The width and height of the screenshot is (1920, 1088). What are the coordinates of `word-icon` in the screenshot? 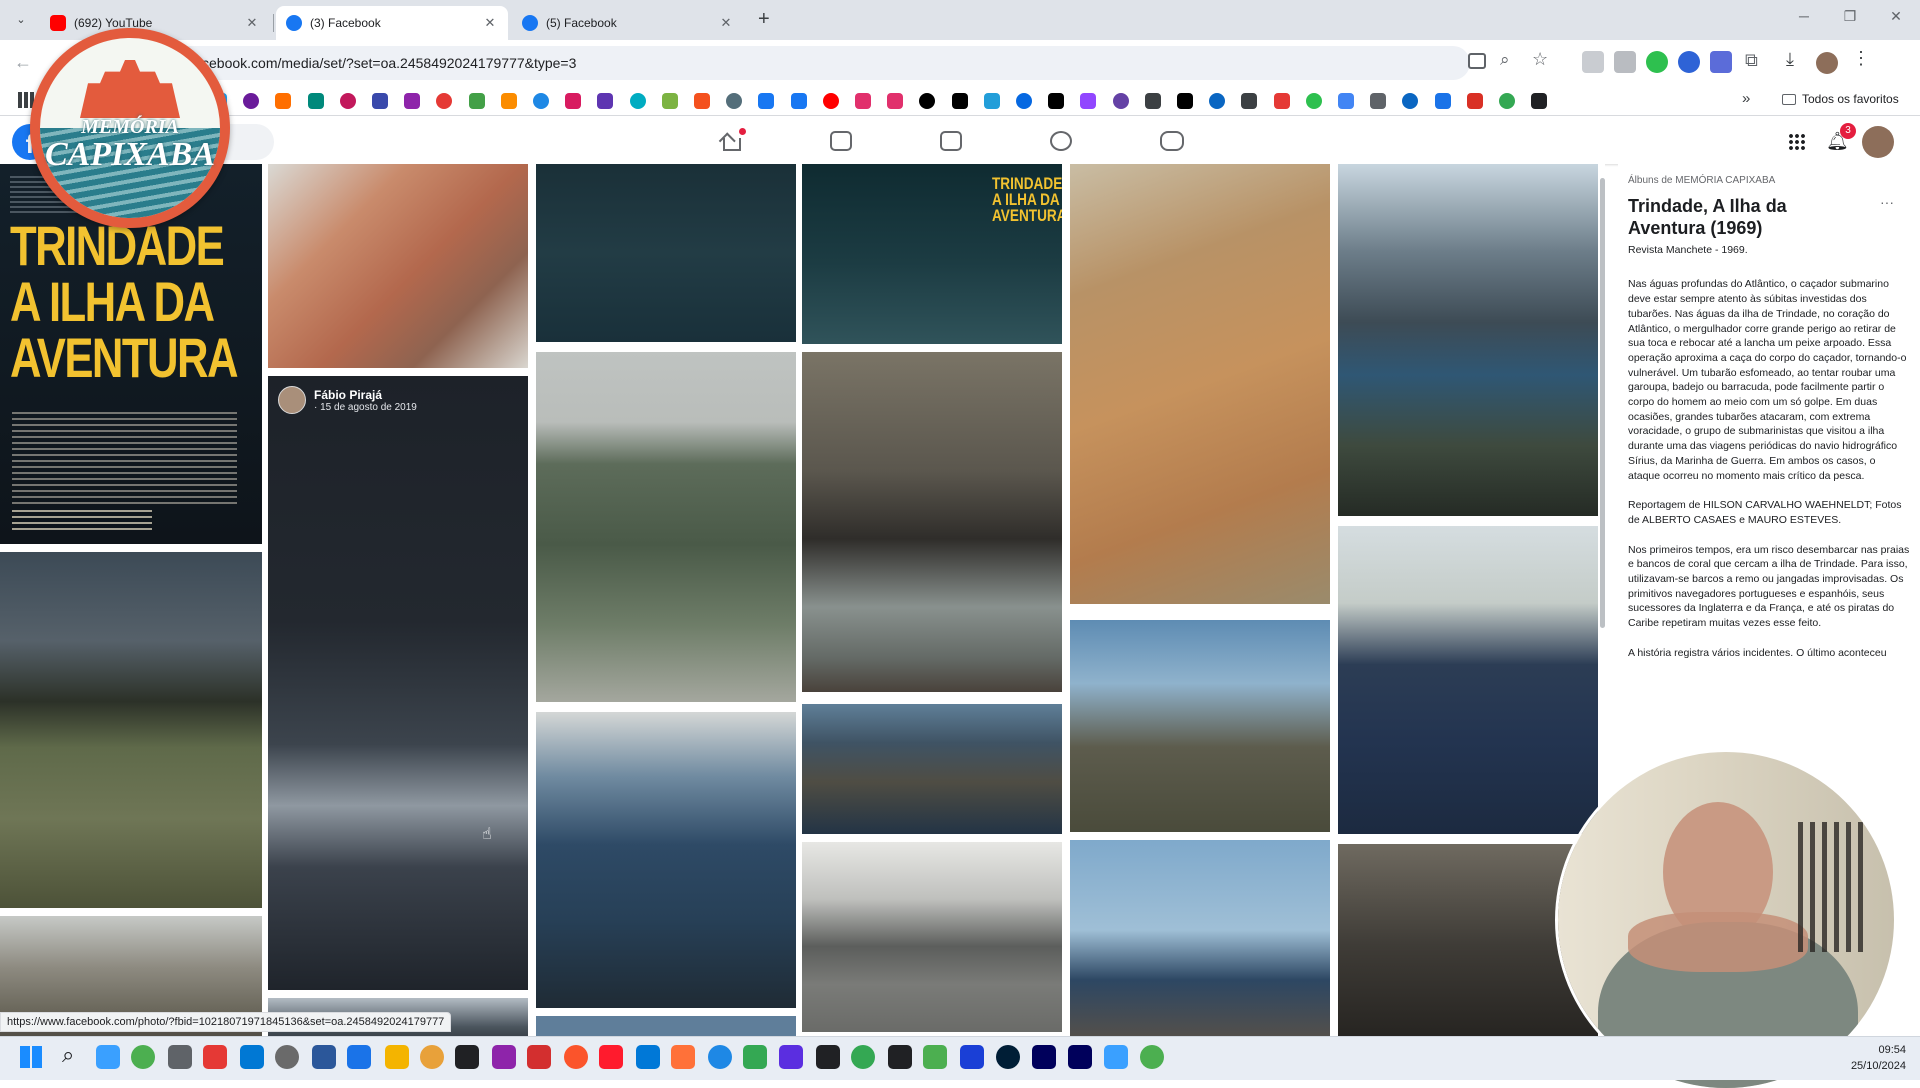 It's located at (397, 1057).